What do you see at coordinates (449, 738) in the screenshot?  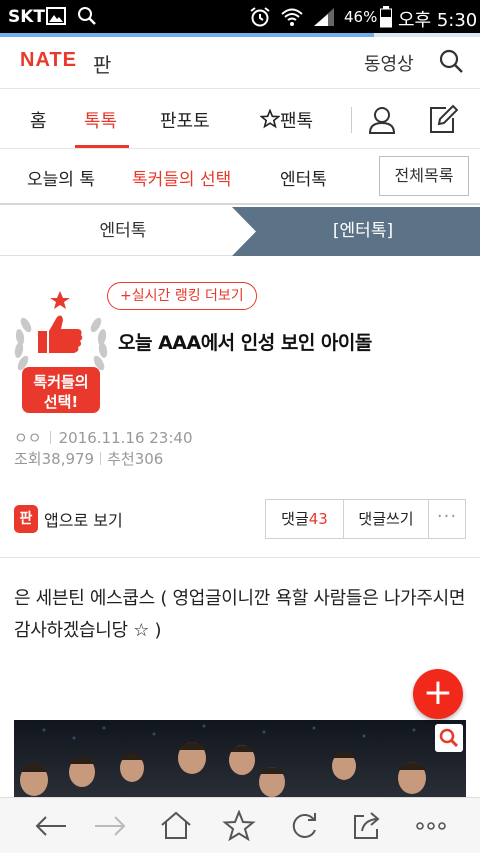 I see `zoom-icon` at bounding box center [449, 738].